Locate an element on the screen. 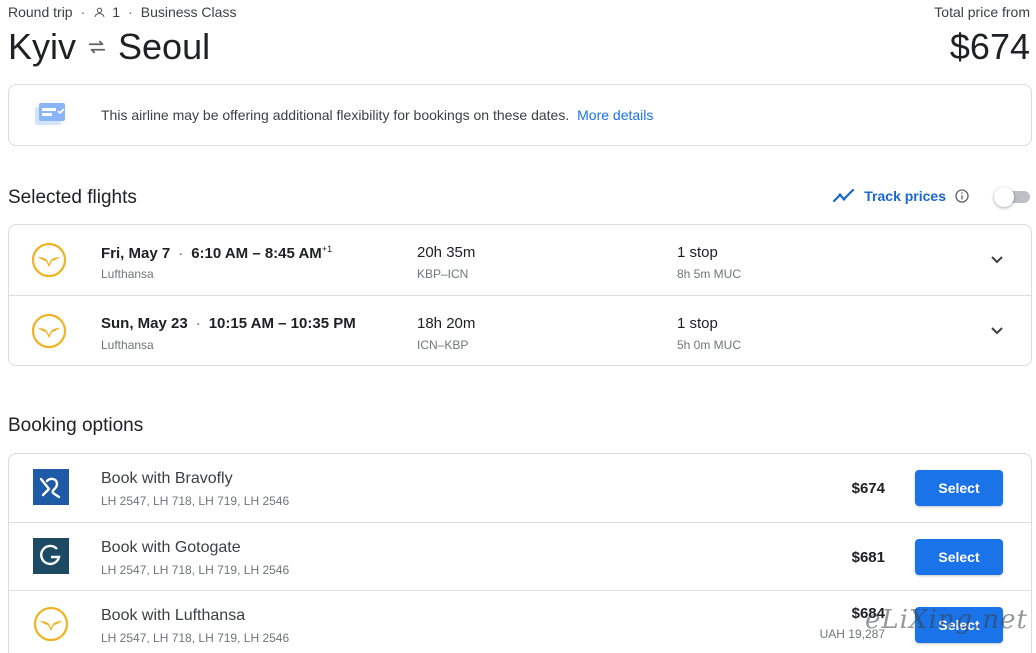  trending-up-icon is located at coordinates (844, 195).